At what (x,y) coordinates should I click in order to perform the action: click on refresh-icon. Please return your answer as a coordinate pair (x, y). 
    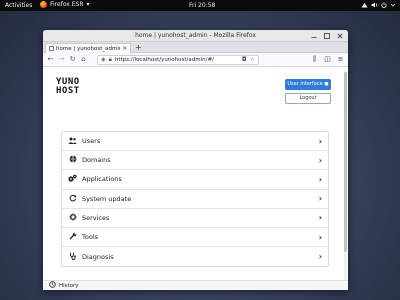
    Looking at the image, I should click on (72, 199).